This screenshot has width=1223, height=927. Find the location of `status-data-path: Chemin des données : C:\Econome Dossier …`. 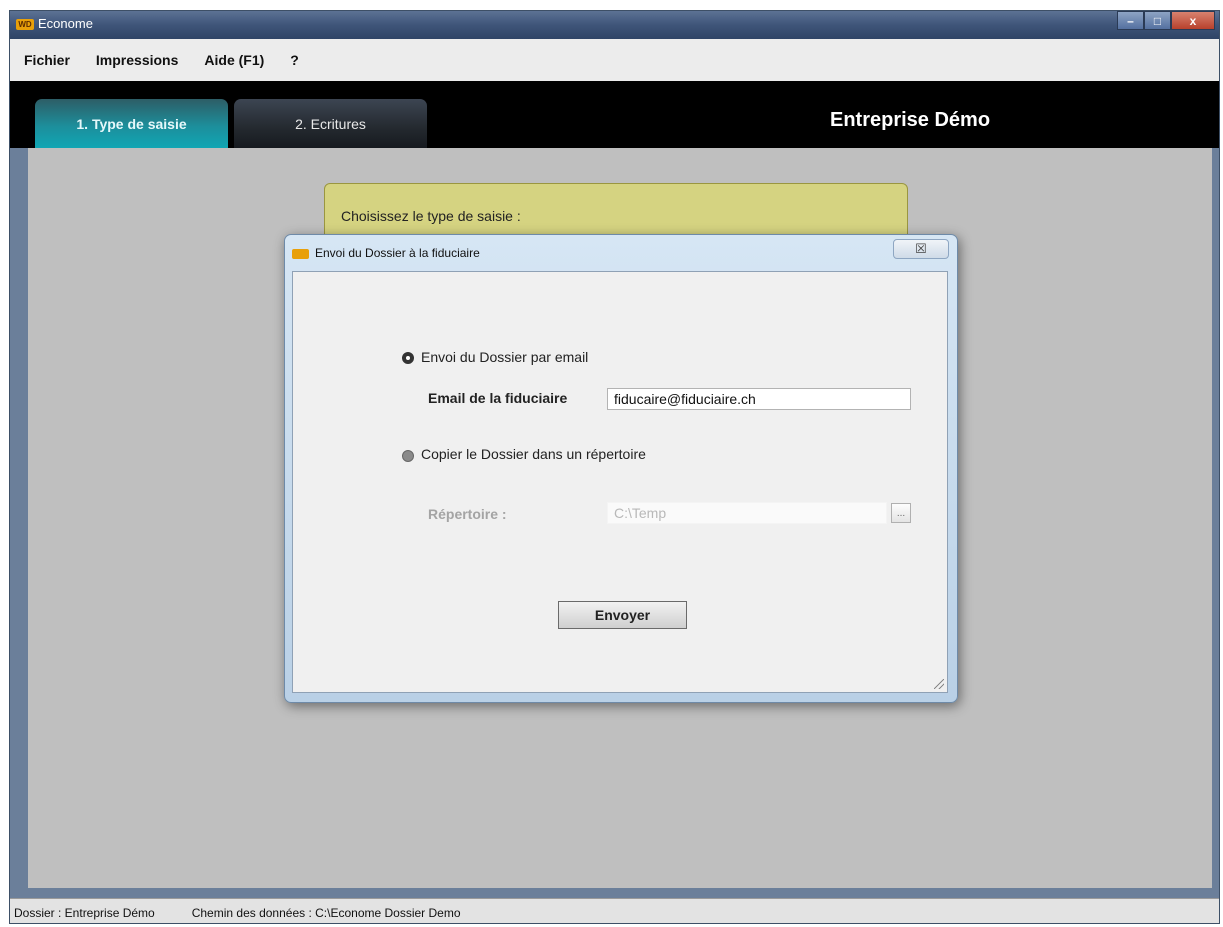

status-data-path: Chemin des données : C:\Econome Dossier … is located at coordinates (326, 912).